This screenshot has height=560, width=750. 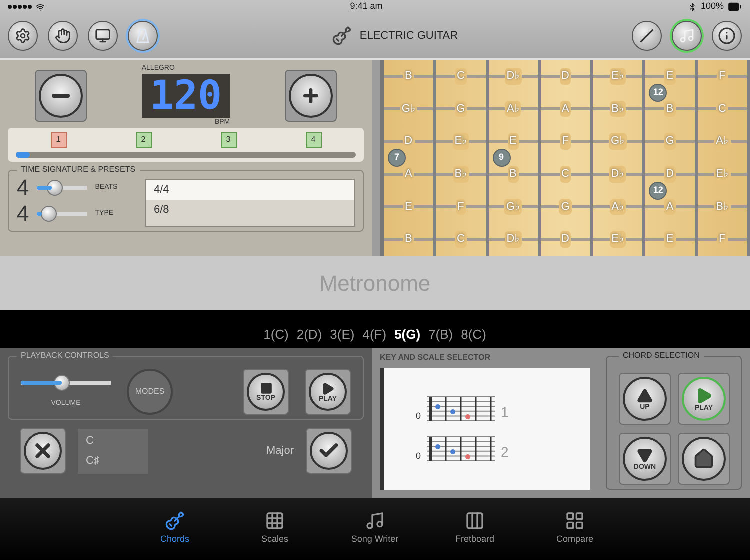 I want to click on modes-button: MODES, so click(x=150, y=392).